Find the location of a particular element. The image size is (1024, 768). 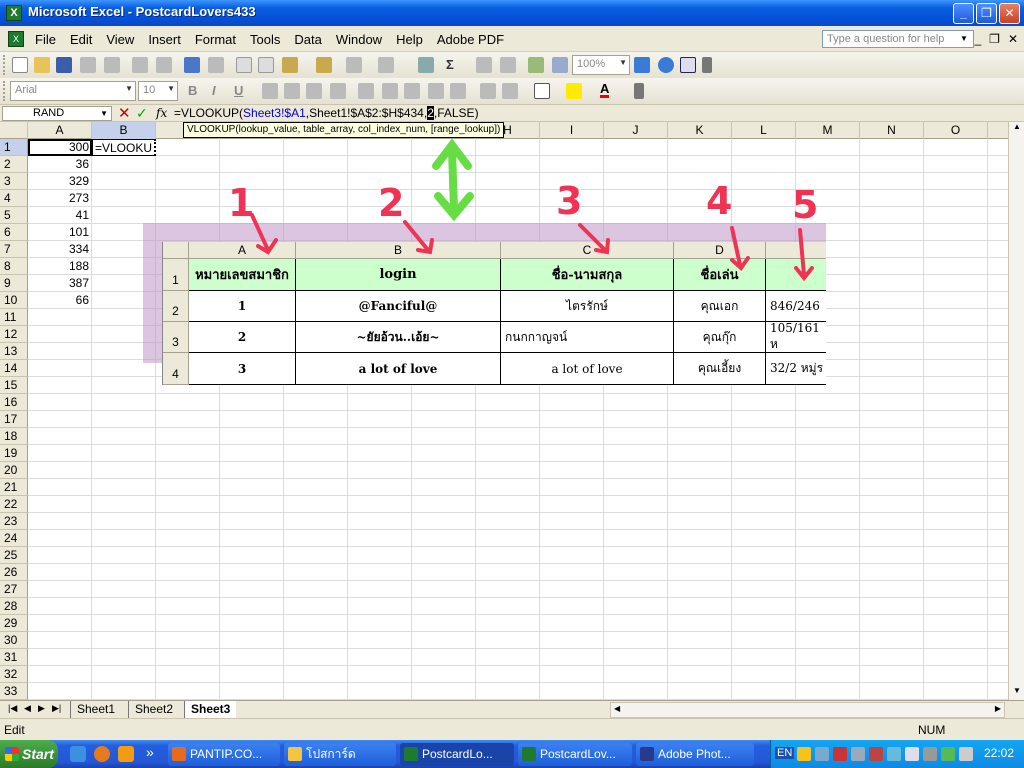

scroll-right-icon: ▶ is located at coordinates (998, 708).